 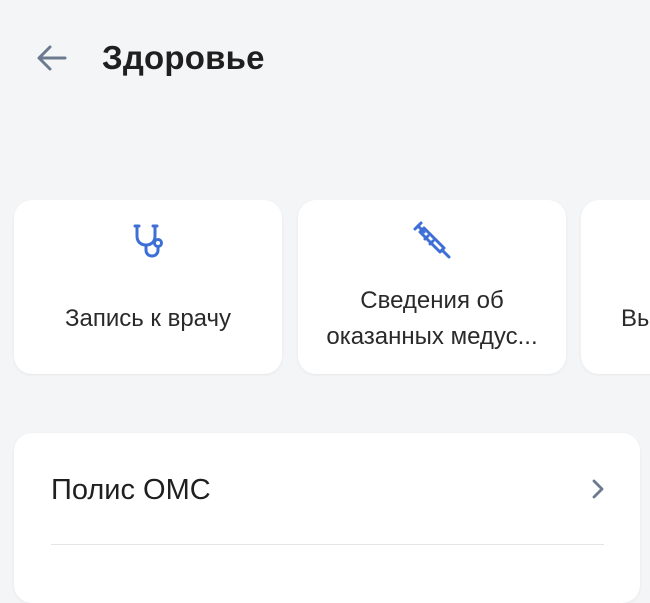 What do you see at coordinates (131, 490) in the screenshot?
I see `oms-policy-title: Полис ОМС` at bounding box center [131, 490].